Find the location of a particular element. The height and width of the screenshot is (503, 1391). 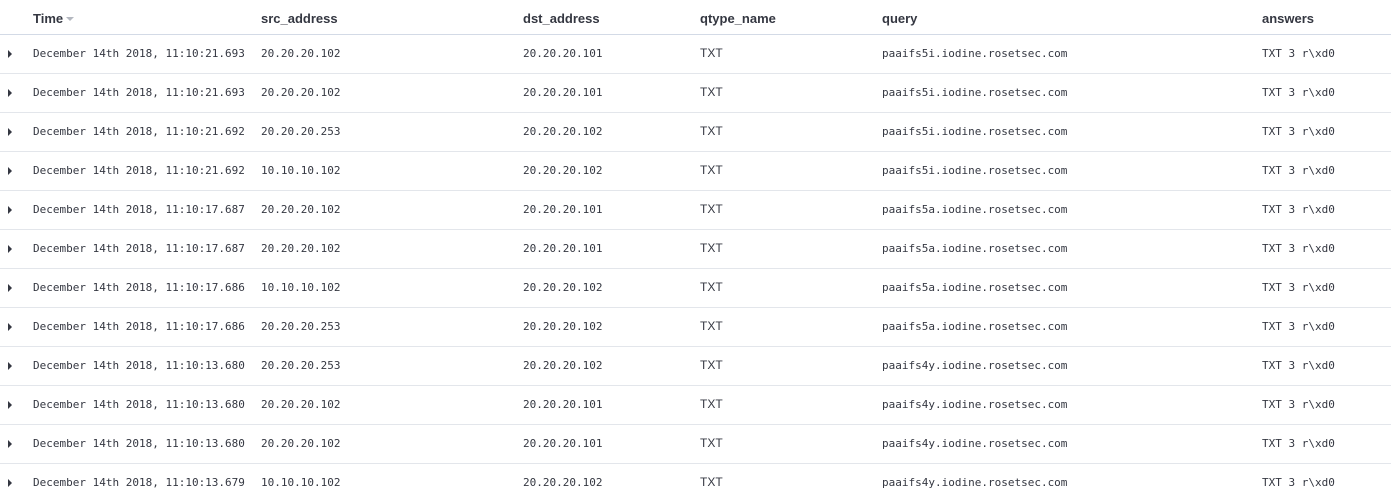

cell-time: December 14th 2018, 11:10:13.679 is located at coordinates (139, 482).